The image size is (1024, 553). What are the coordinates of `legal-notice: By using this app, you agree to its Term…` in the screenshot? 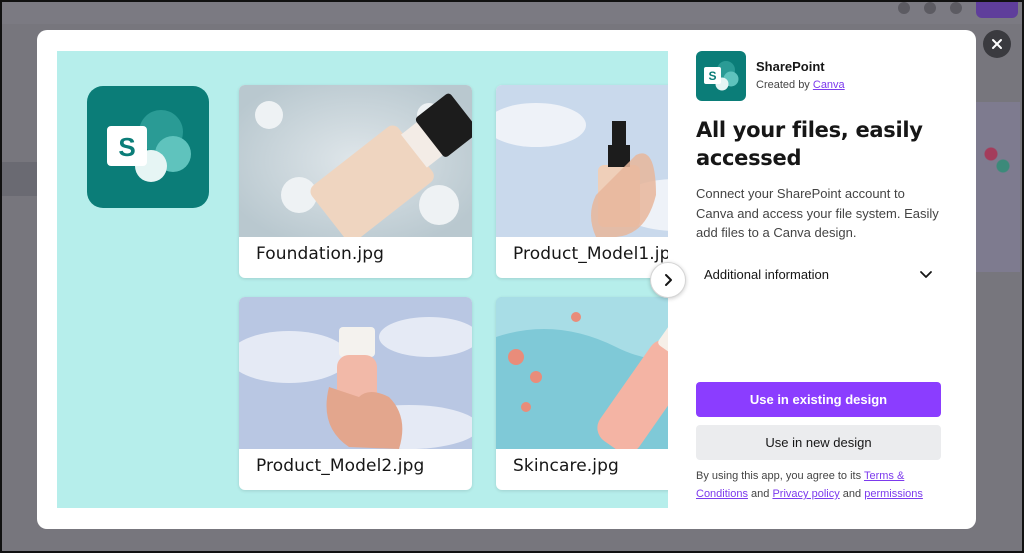 It's located at (821, 485).